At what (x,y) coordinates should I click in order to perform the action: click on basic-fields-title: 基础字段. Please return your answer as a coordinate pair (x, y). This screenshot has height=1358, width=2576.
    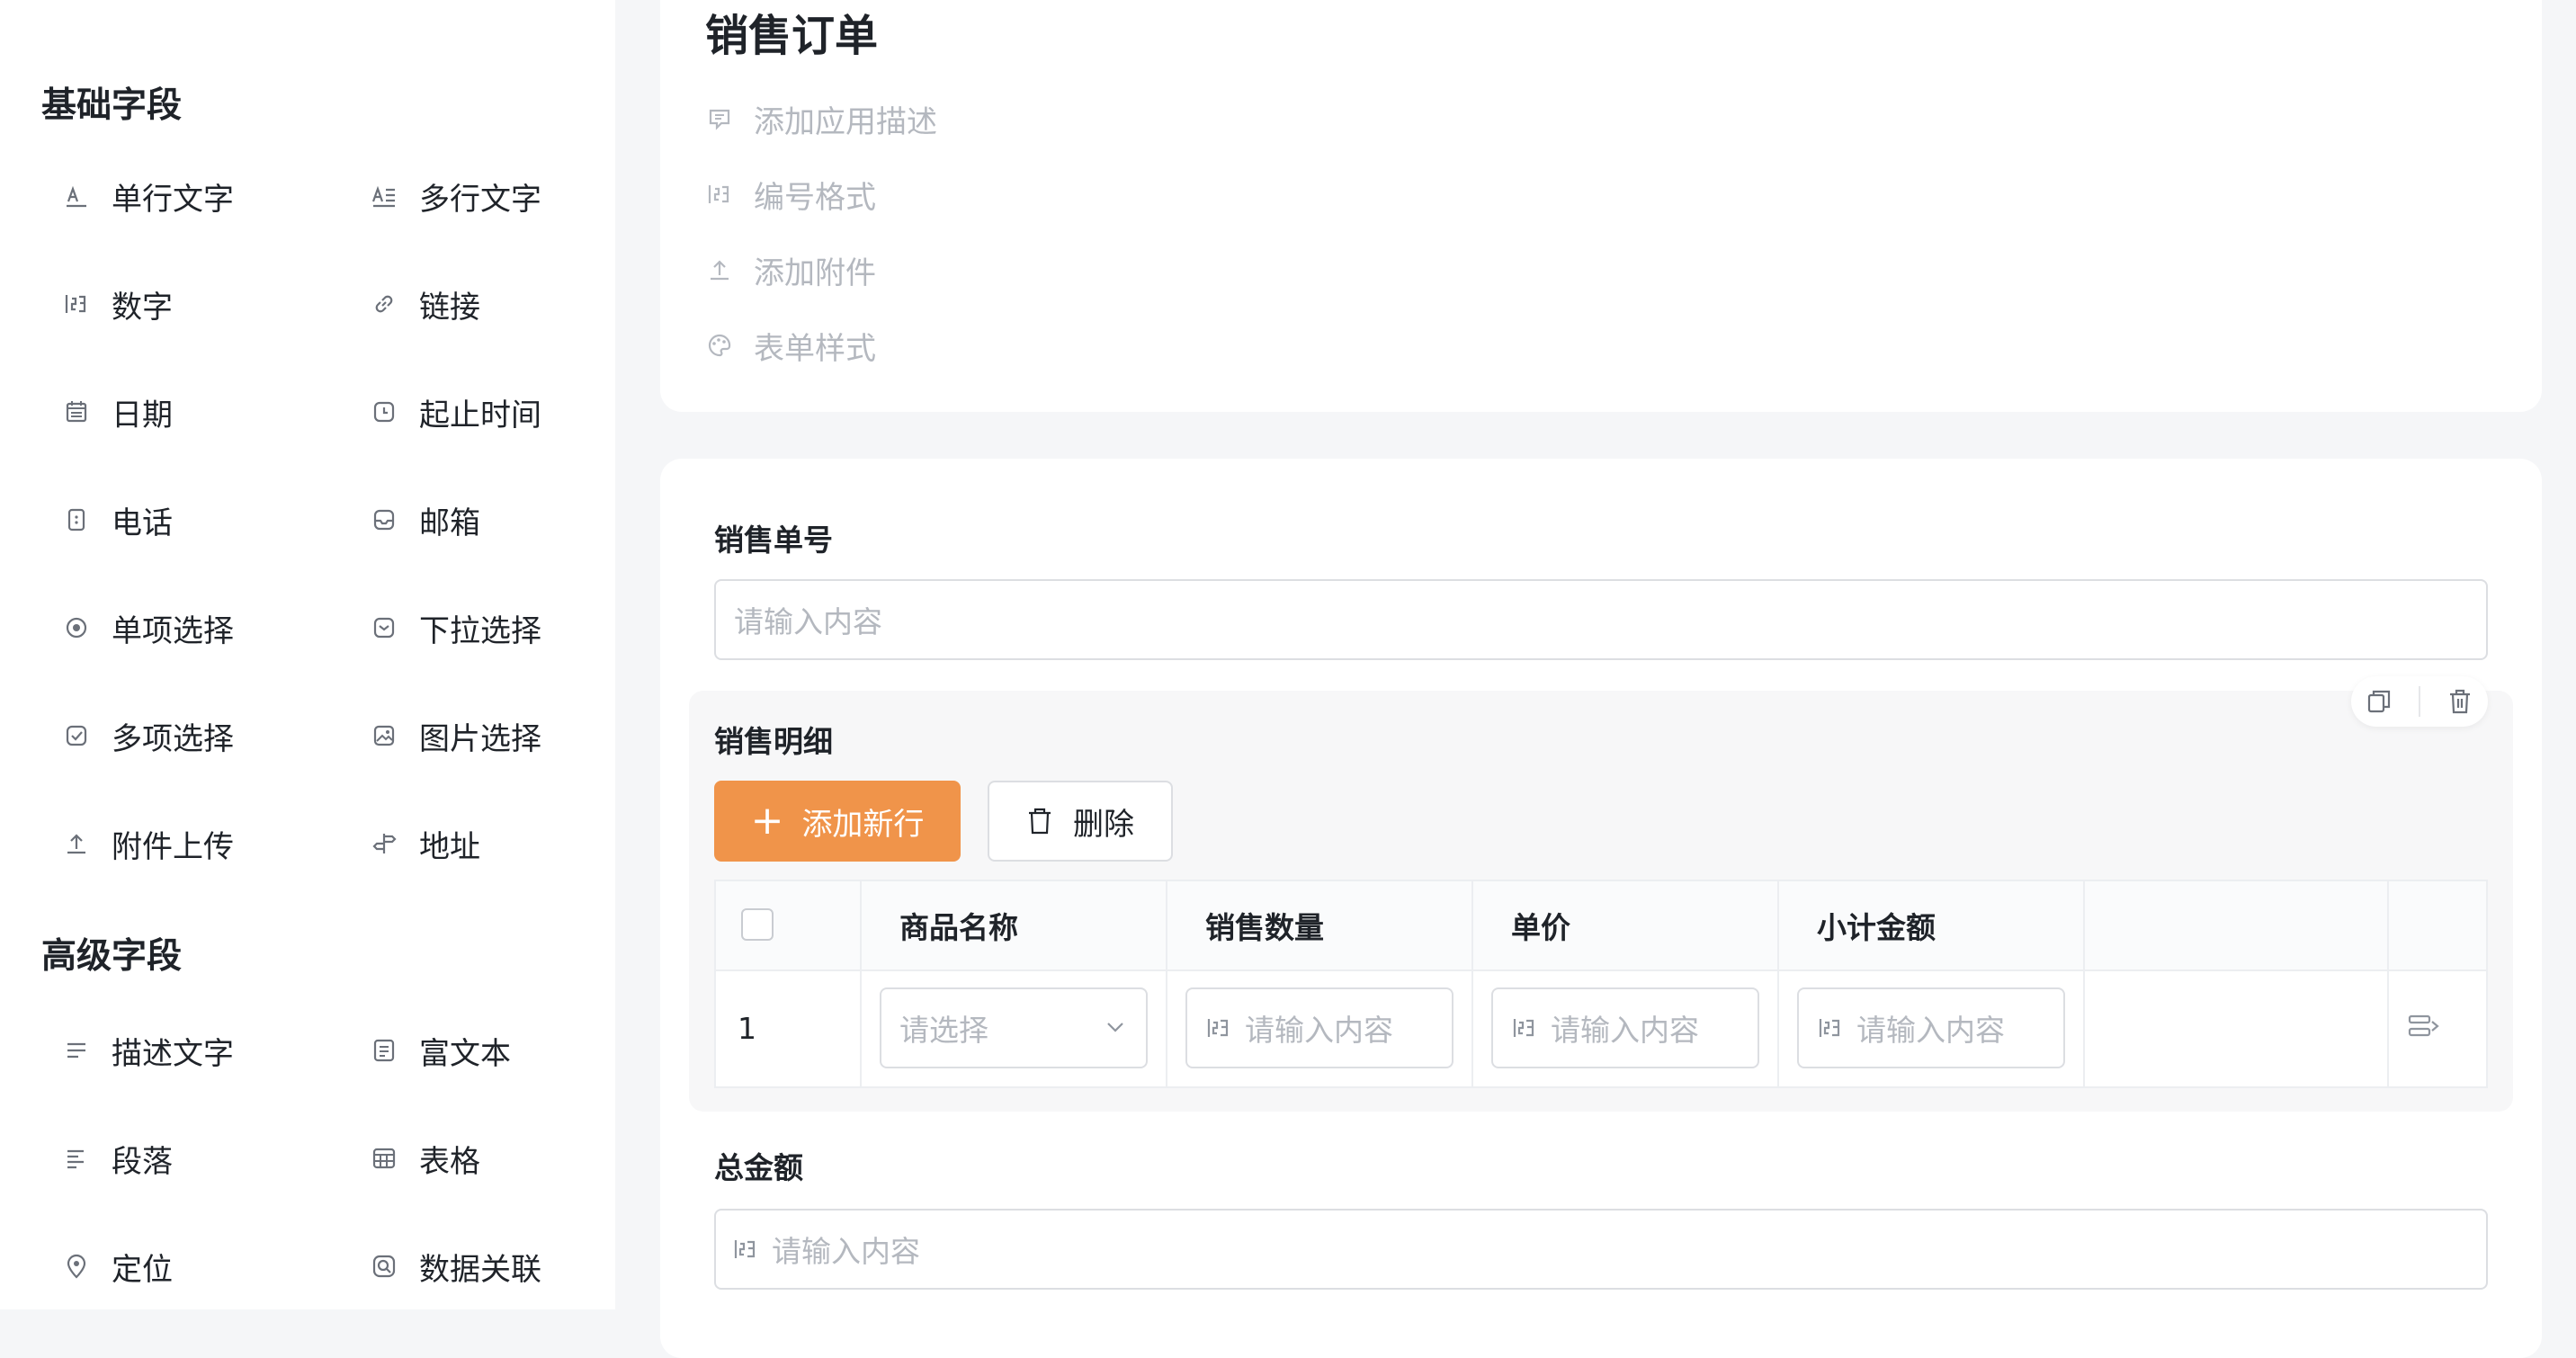
    Looking at the image, I should click on (112, 105).